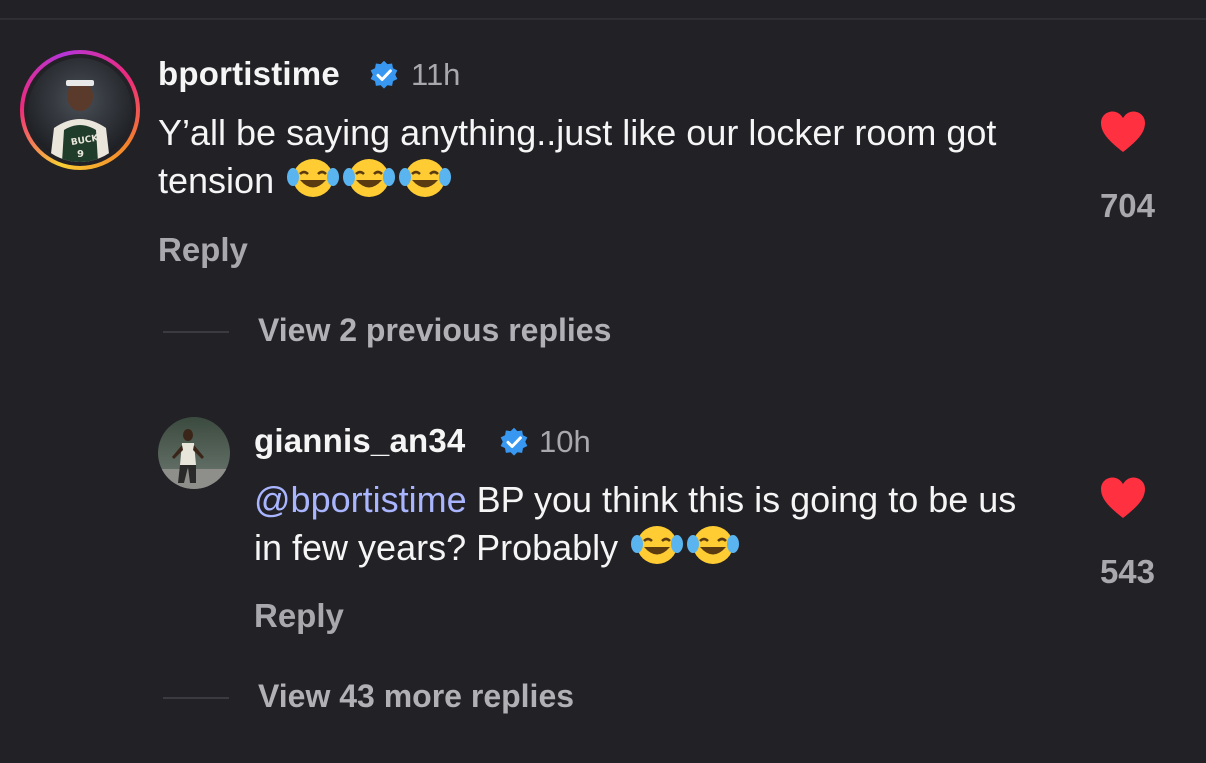 The image size is (1206, 763). What do you see at coordinates (1127, 571) in the screenshot?
I see `like-count: 543` at bounding box center [1127, 571].